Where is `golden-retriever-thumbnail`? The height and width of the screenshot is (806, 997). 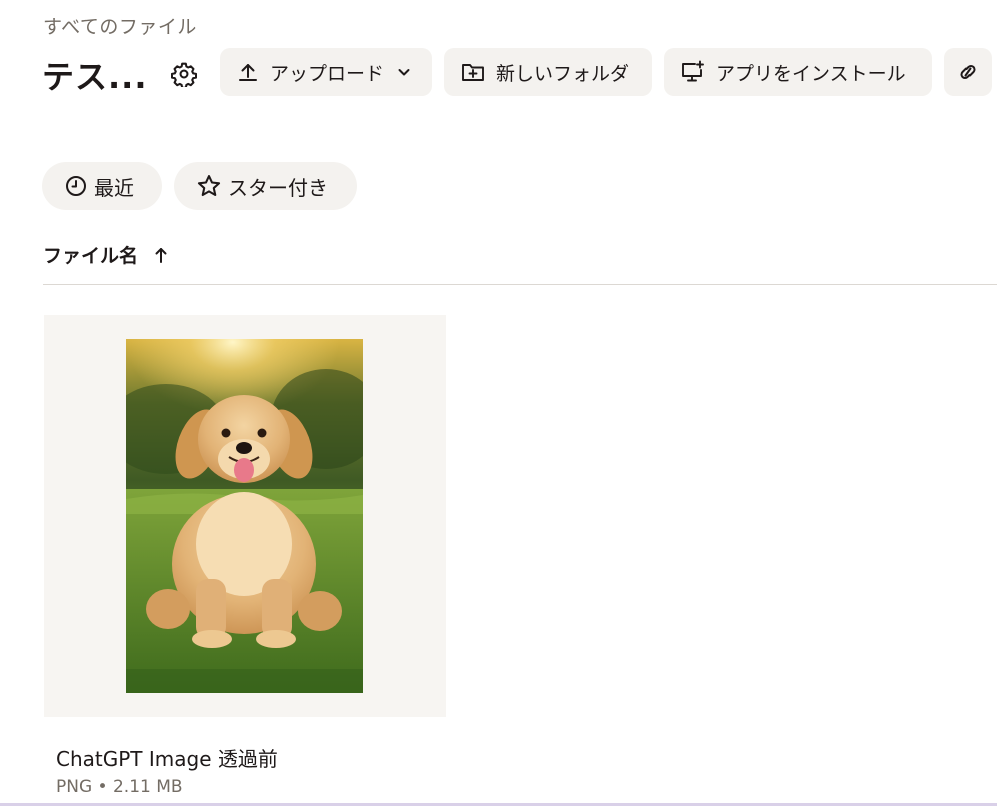 golden-retriever-thumbnail is located at coordinates (244, 516).